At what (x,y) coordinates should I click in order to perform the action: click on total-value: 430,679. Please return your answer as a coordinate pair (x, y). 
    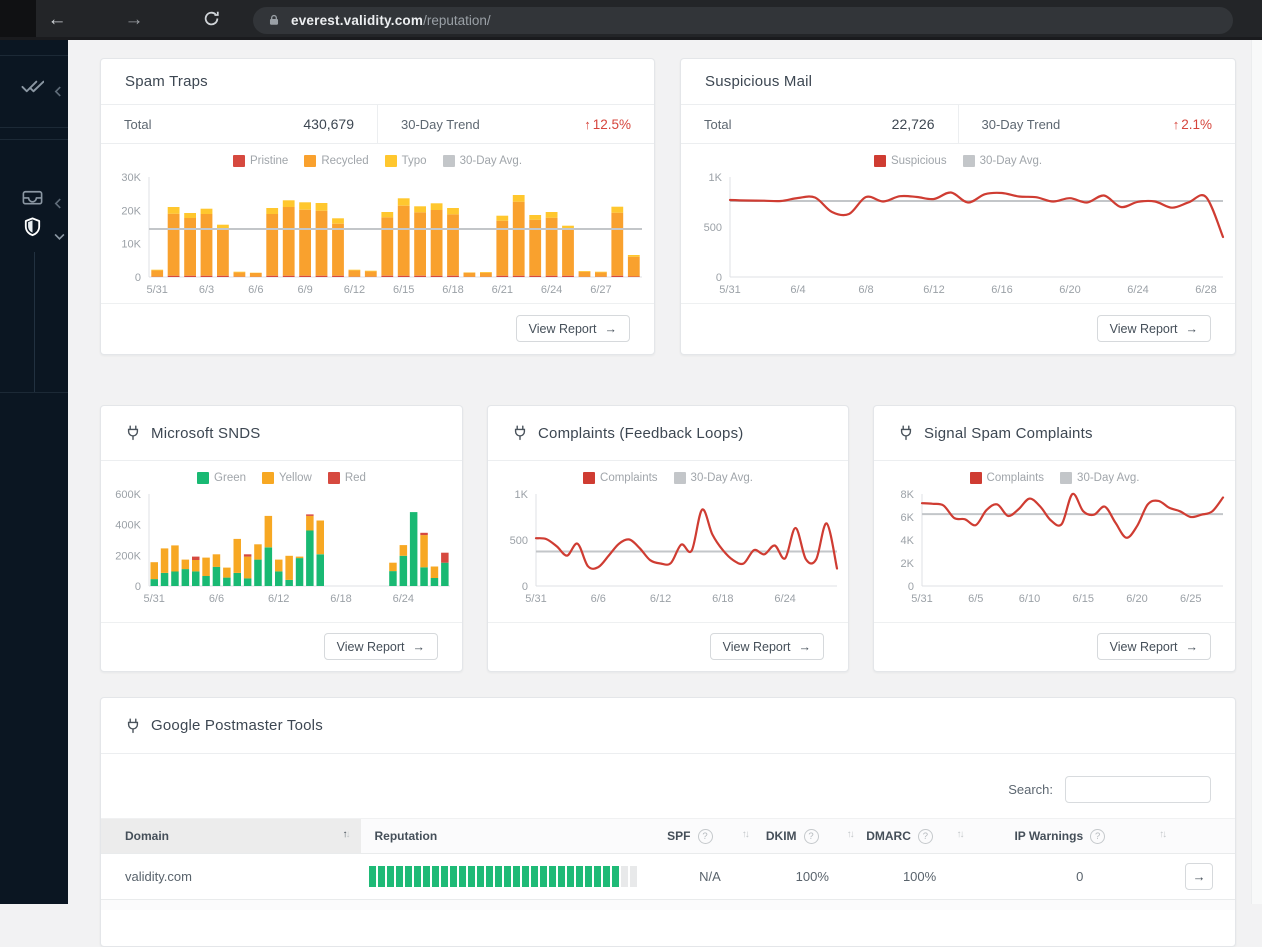
    Looking at the image, I should click on (328, 124).